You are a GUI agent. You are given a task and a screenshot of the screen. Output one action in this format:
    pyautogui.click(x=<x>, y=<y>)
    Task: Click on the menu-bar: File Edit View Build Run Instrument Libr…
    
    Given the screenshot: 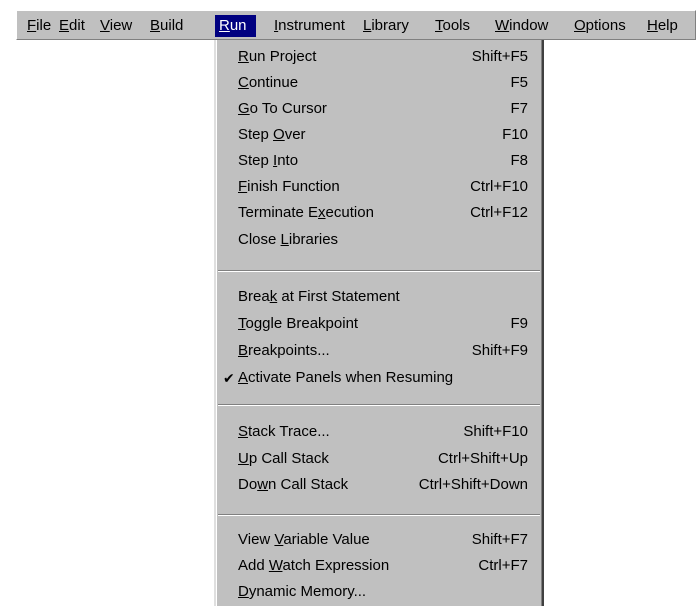 What is the action you would take?
    pyautogui.click(x=356, y=25)
    